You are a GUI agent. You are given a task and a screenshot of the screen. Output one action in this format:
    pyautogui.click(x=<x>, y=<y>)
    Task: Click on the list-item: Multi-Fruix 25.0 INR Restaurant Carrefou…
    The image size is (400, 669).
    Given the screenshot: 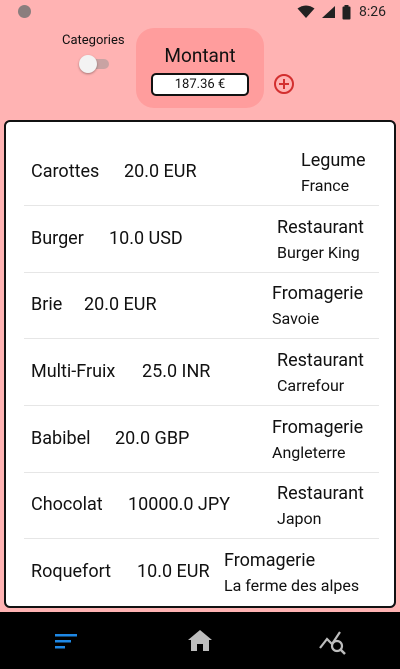 What is the action you would take?
    pyautogui.click(x=201, y=372)
    